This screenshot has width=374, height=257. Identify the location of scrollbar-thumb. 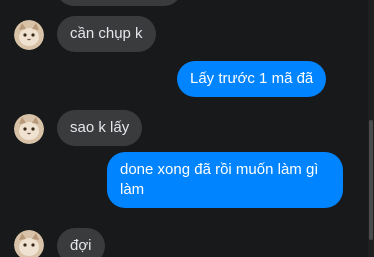
(371, 180).